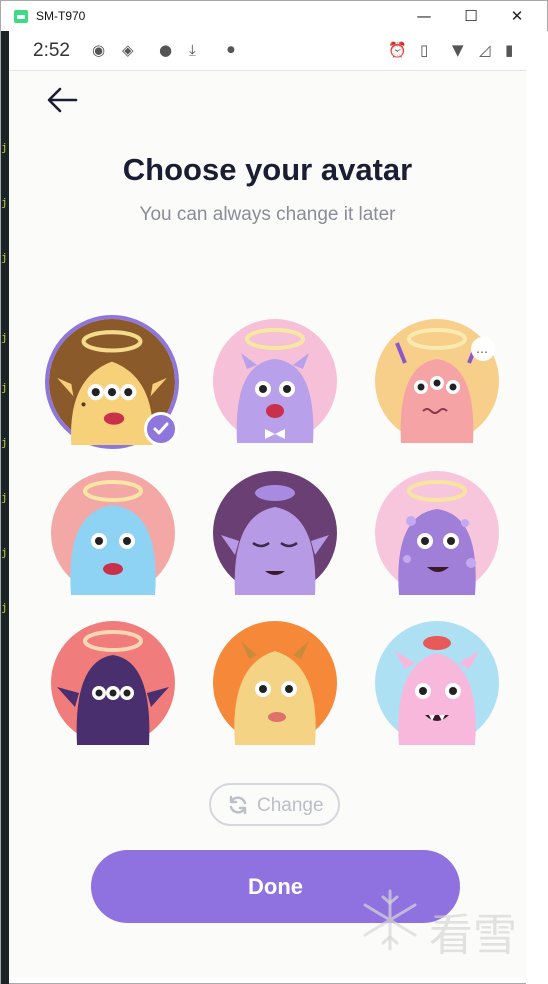  I want to click on maximize-button: ☐, so click(471, 16).